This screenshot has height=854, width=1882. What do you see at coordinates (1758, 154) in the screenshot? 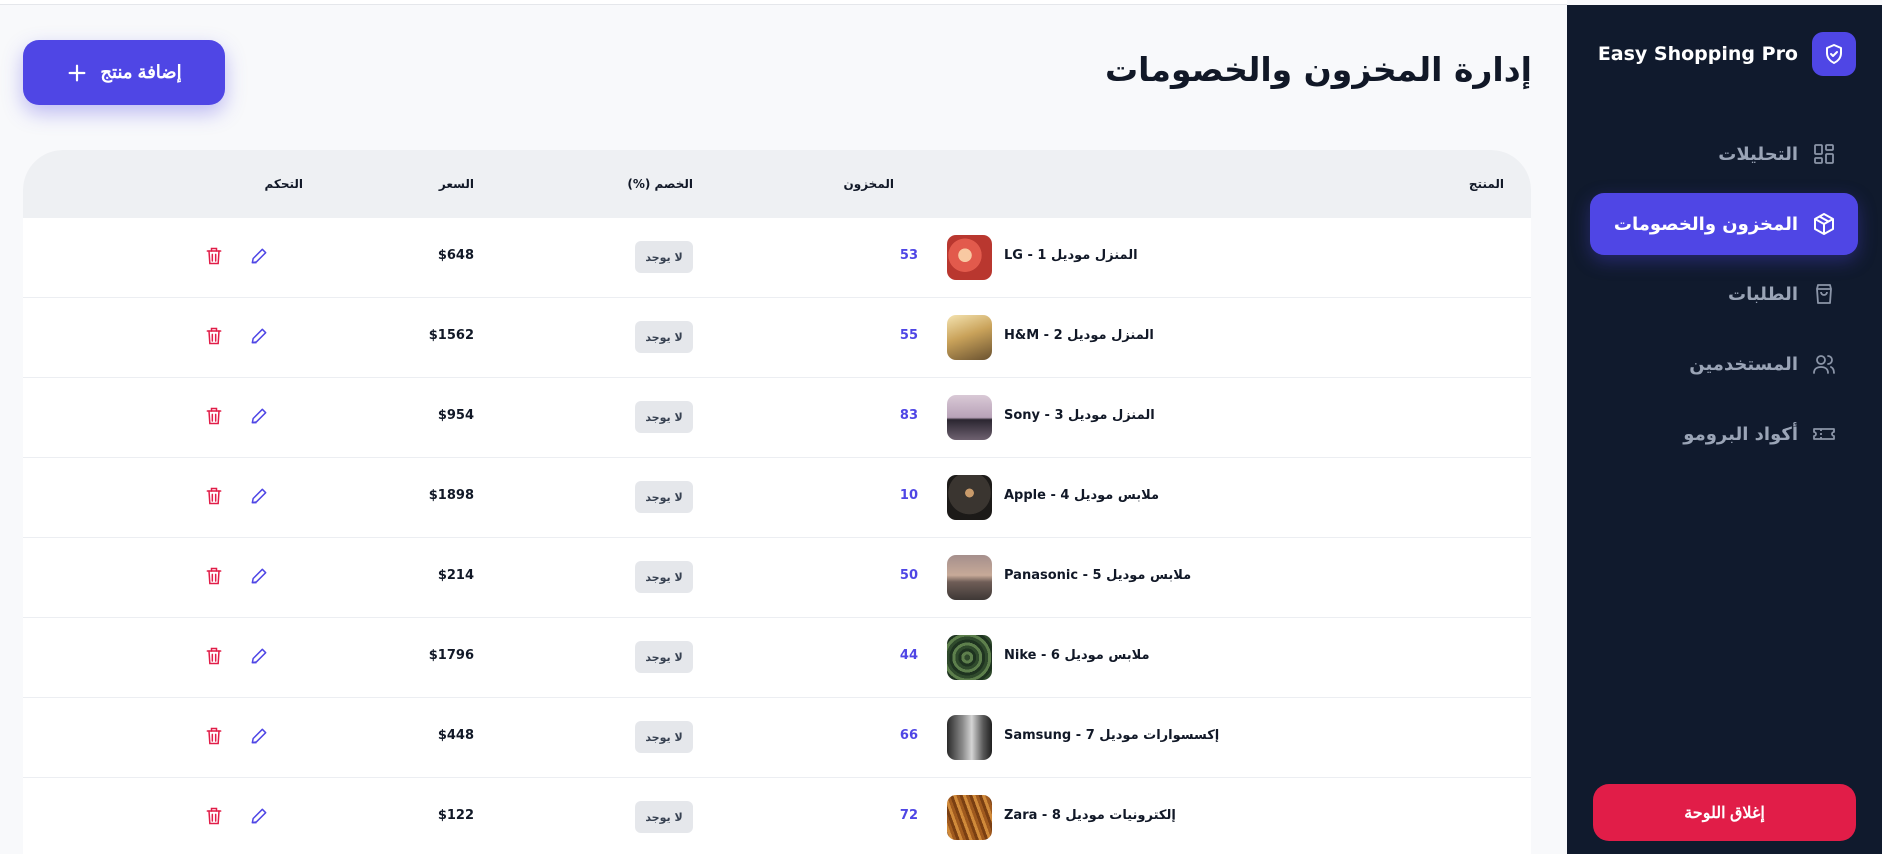
I see `sidebar-item-label: التحليلات` at bounding box center [1758, 154].